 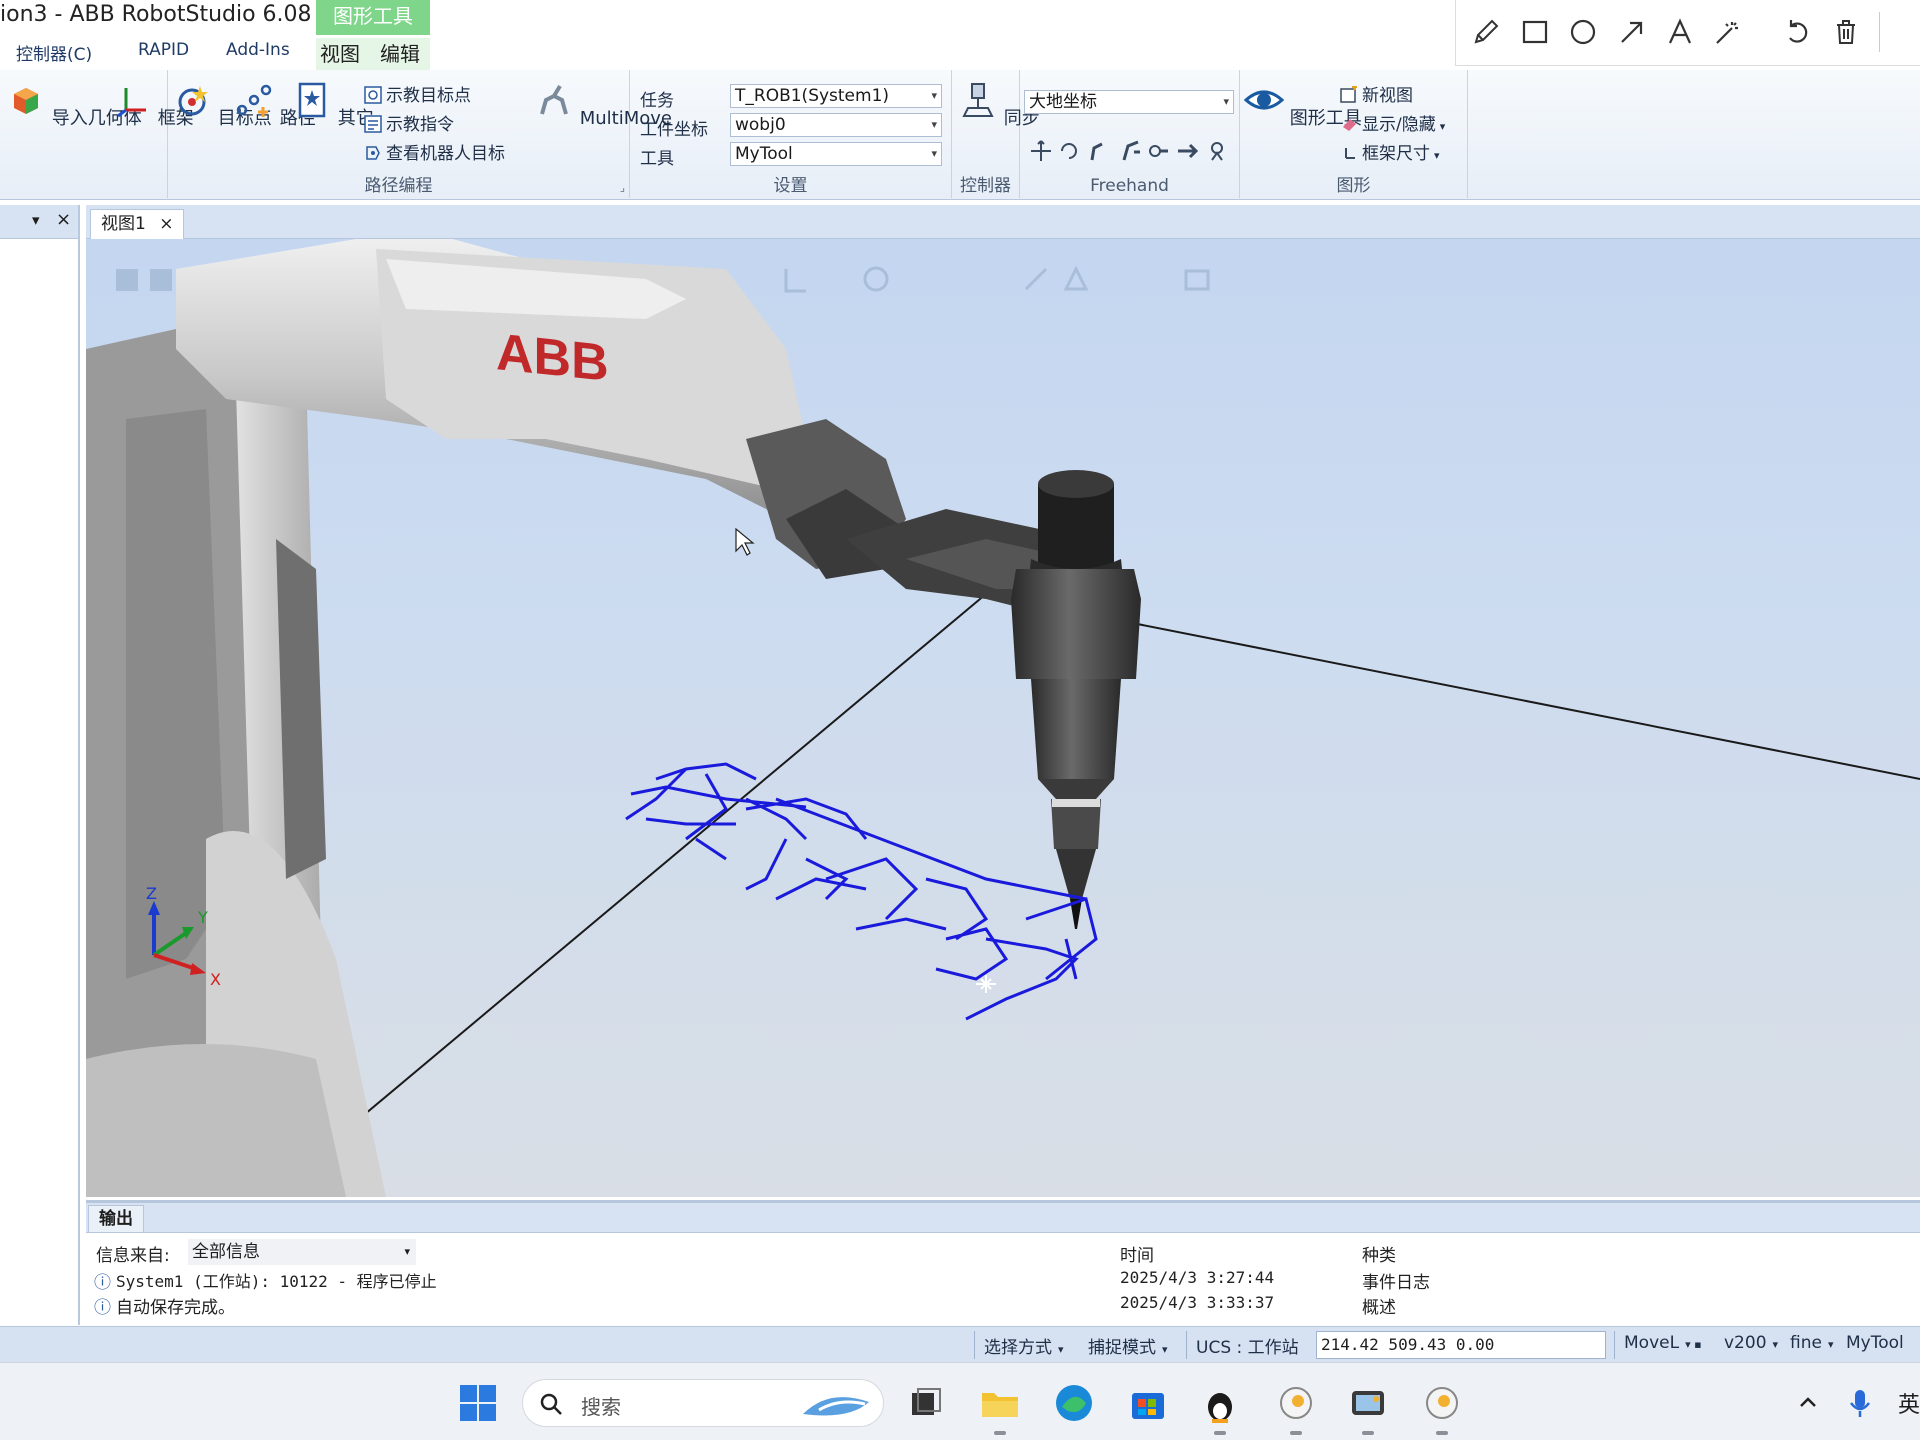 What do you see at coordinates (1129, 102) in the screenshot?
I see `reference-frame-select: 大地坐标 ▾` at bounding box center [1129, 102].